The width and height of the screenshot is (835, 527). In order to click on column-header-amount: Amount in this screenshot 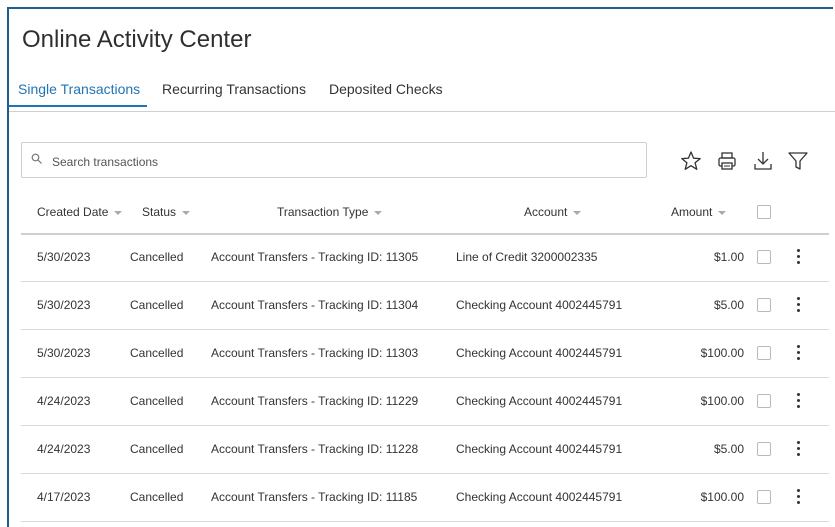, I will do `click(699, 212)`.